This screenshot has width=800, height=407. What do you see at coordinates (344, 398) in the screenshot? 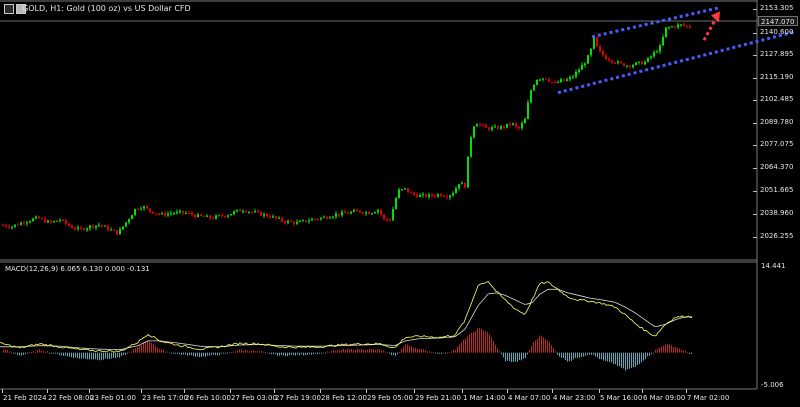
I see `time-label: 28 Feb 12:00` at bounding box center [344, 398].